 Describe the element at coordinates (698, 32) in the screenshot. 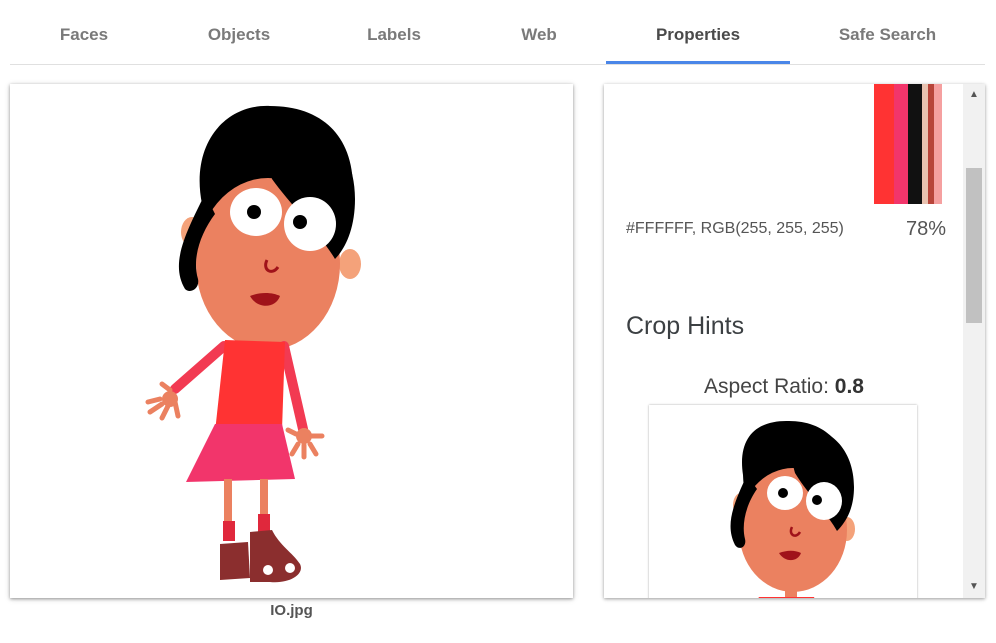

I see `tab-properties: Properties` at that location.